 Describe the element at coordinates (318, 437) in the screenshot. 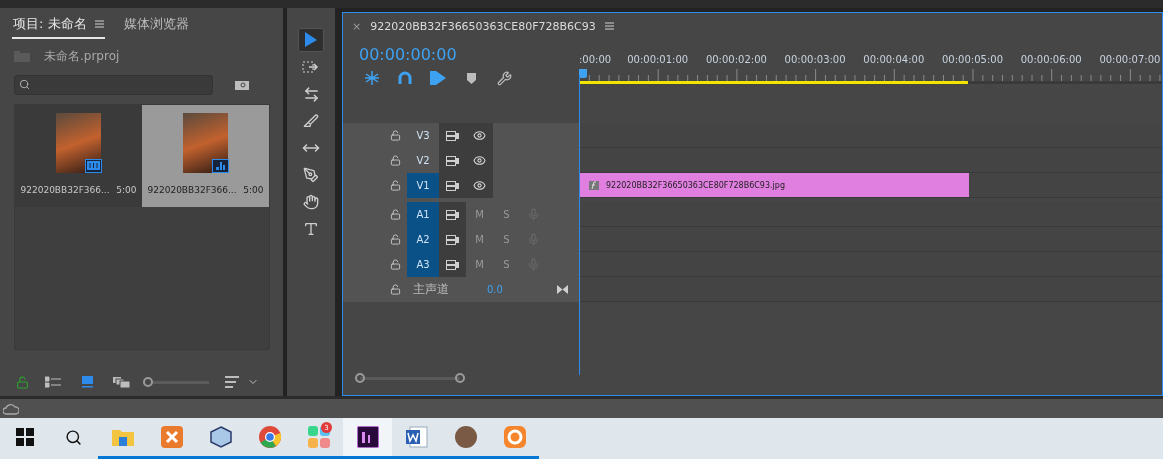

I see `tiles-icon` at that location.